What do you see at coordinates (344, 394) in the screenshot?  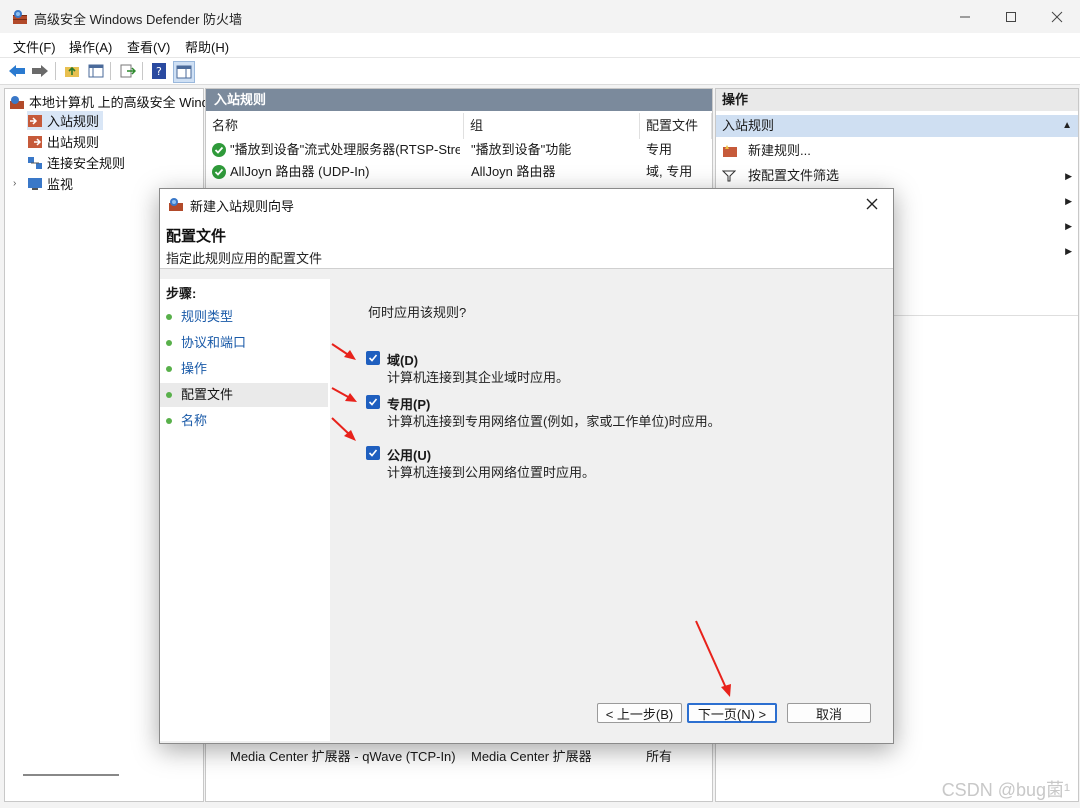 I see `arrow-to-private-icon` at bounding box center [344, 394].